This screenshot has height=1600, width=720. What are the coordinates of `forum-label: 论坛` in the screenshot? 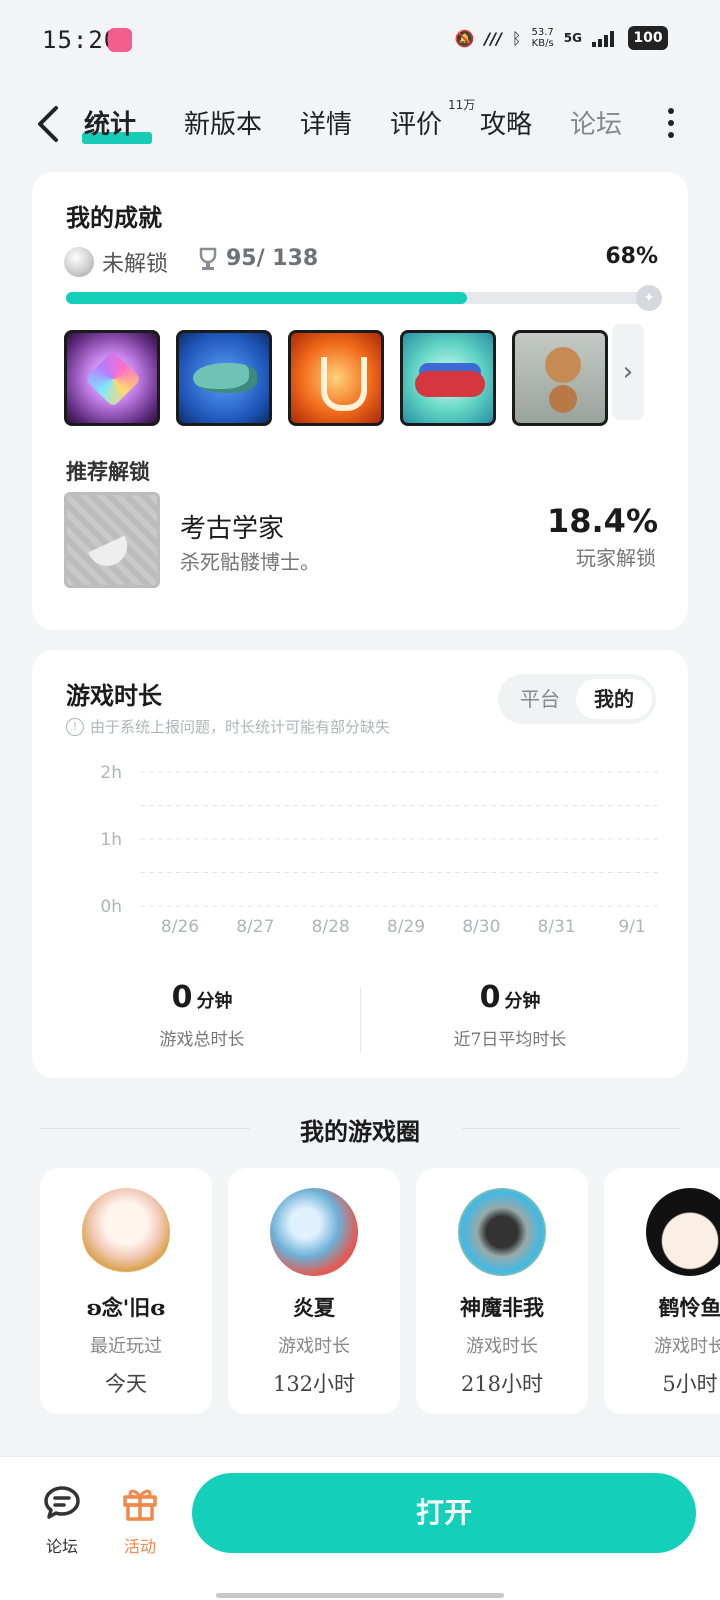 It's located at (61, 1546).